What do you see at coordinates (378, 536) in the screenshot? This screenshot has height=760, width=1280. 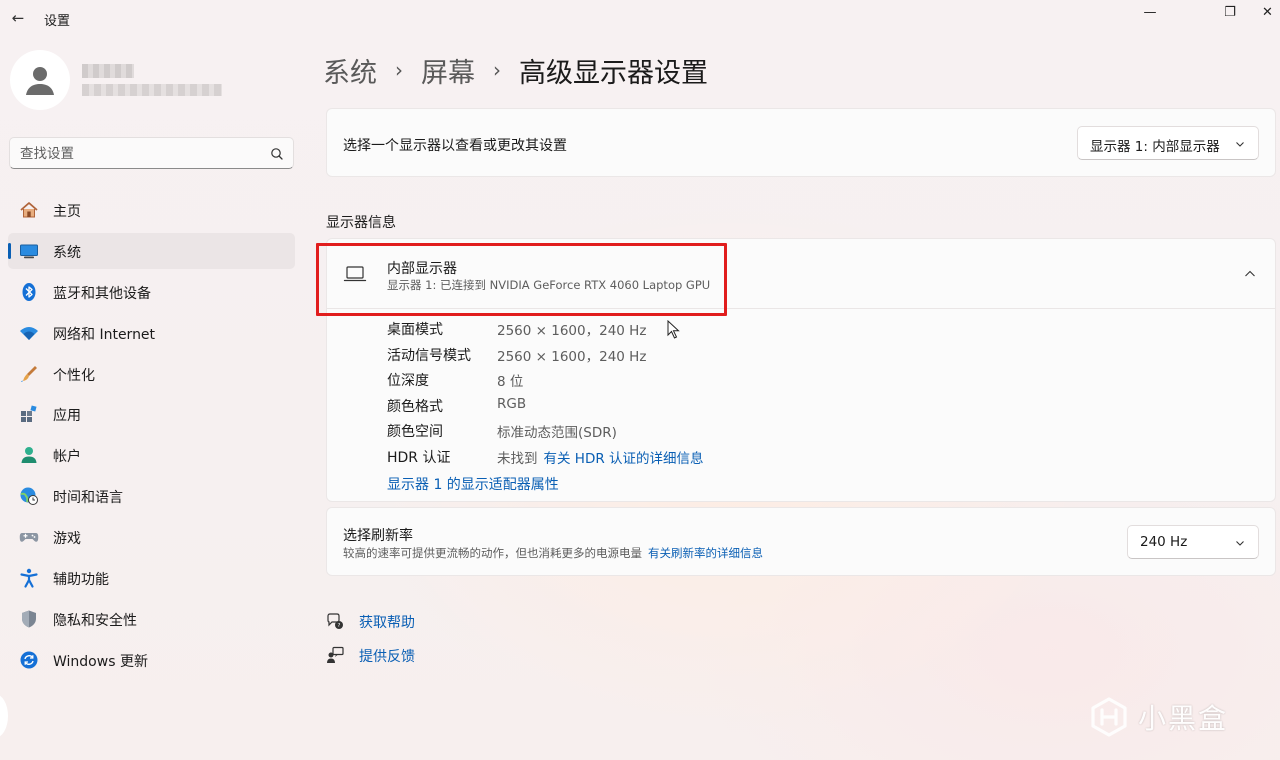 I see `refresh-rate-title: 选择刷新率` at bounding box center [378, 536].